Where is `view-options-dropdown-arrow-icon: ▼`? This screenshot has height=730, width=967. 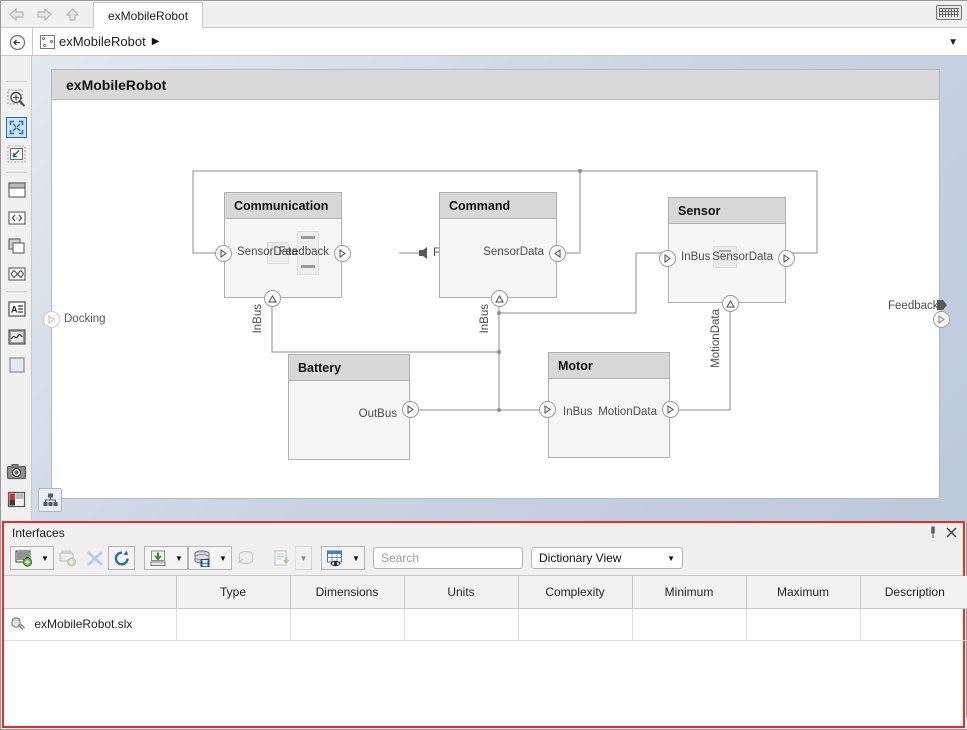 view-options-dropdown-arrow-icon: ▼ is located at coordinates (356, 558).